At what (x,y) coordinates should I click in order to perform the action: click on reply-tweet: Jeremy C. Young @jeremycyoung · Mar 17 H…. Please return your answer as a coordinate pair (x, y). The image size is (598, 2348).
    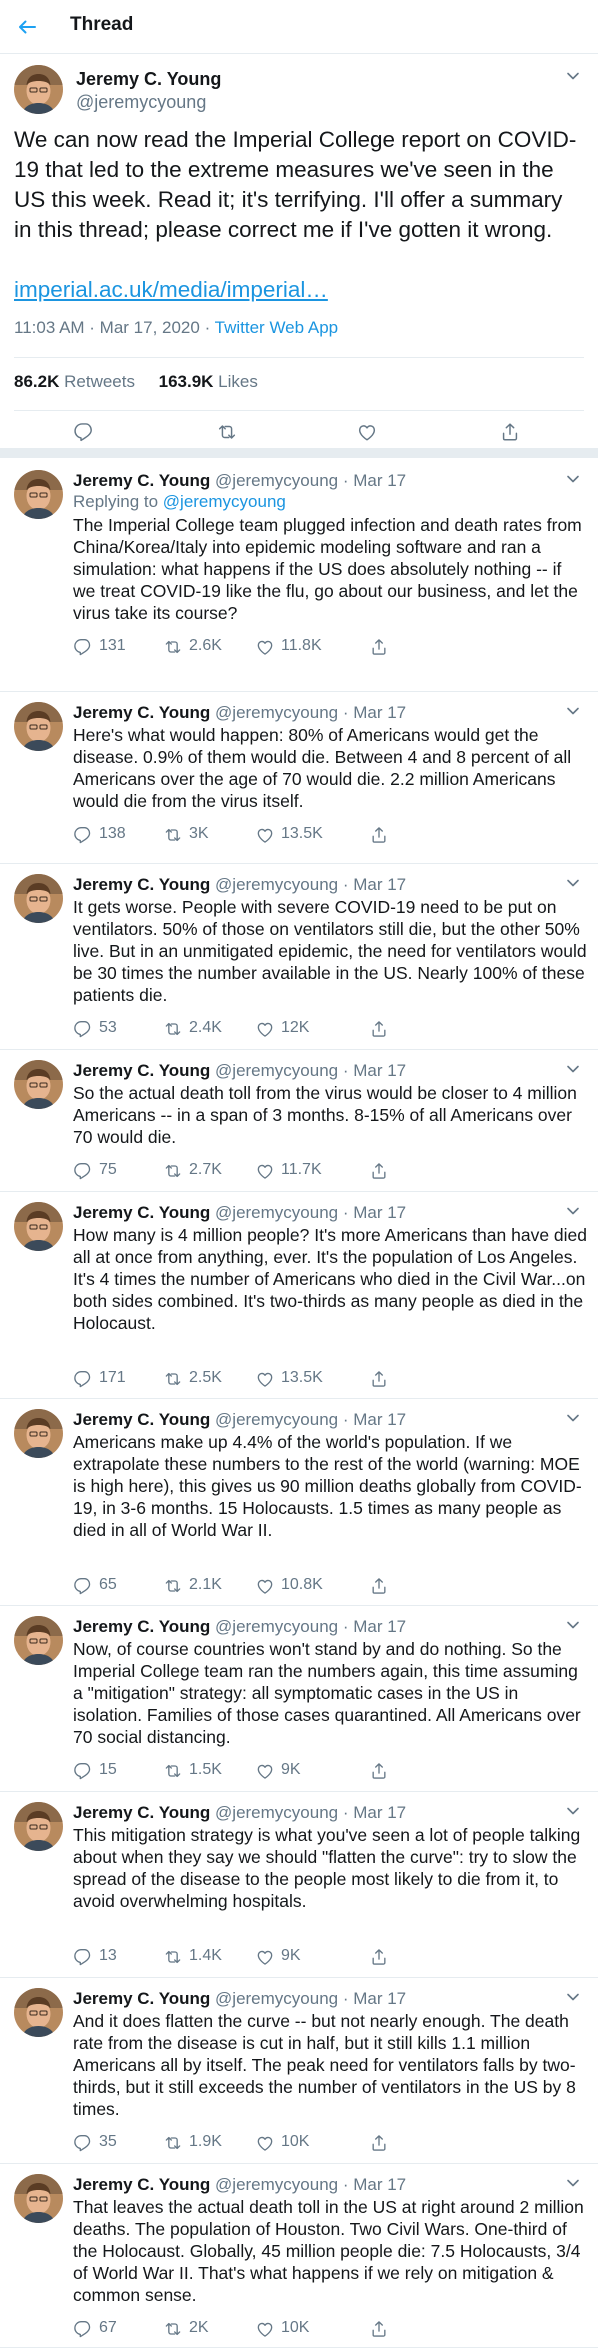
    Looking at the image, I should click on (299, 778).